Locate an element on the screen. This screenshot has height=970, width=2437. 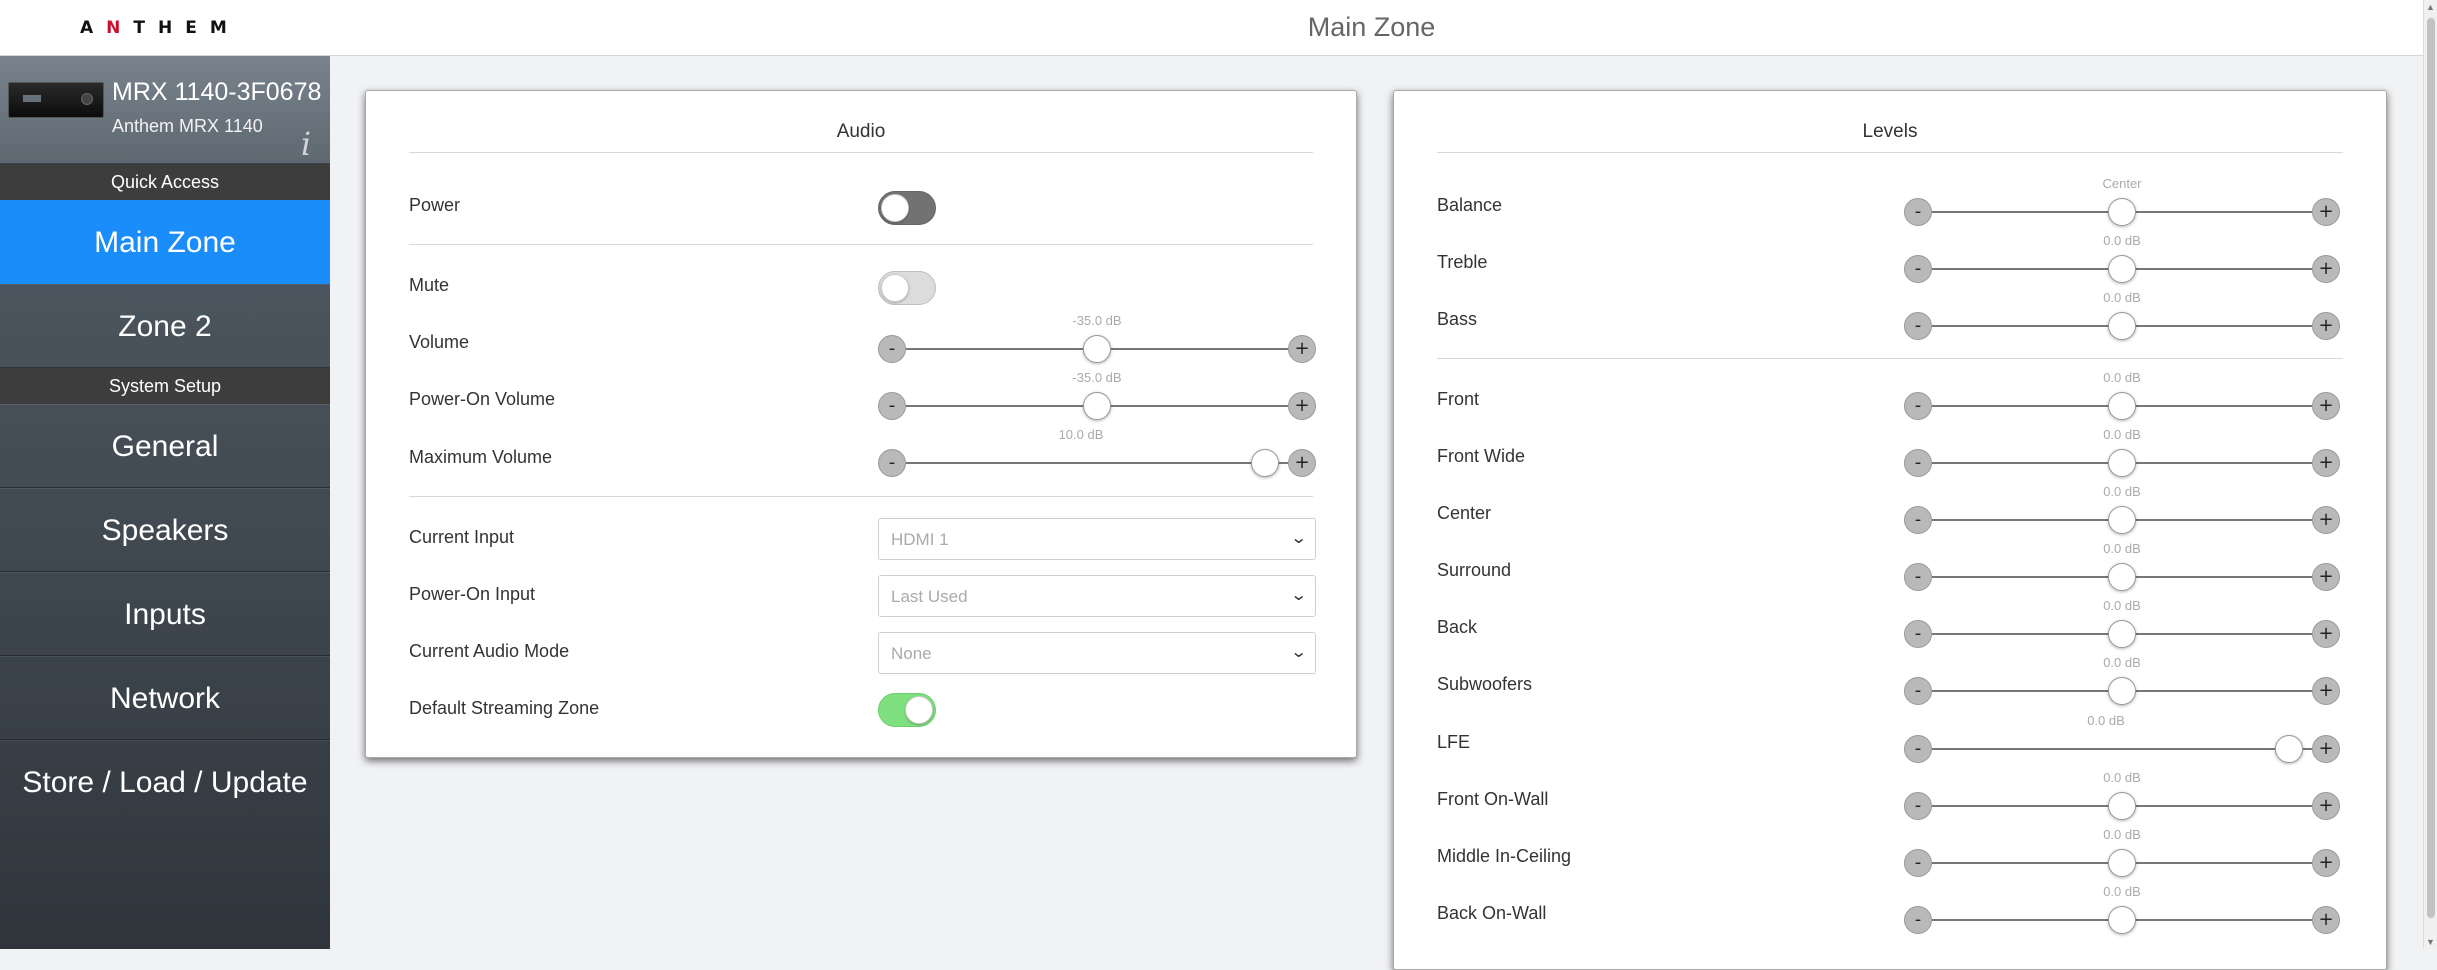
power-on-input-select: Last Used ⌄ is located at coordinates (1097, 596).